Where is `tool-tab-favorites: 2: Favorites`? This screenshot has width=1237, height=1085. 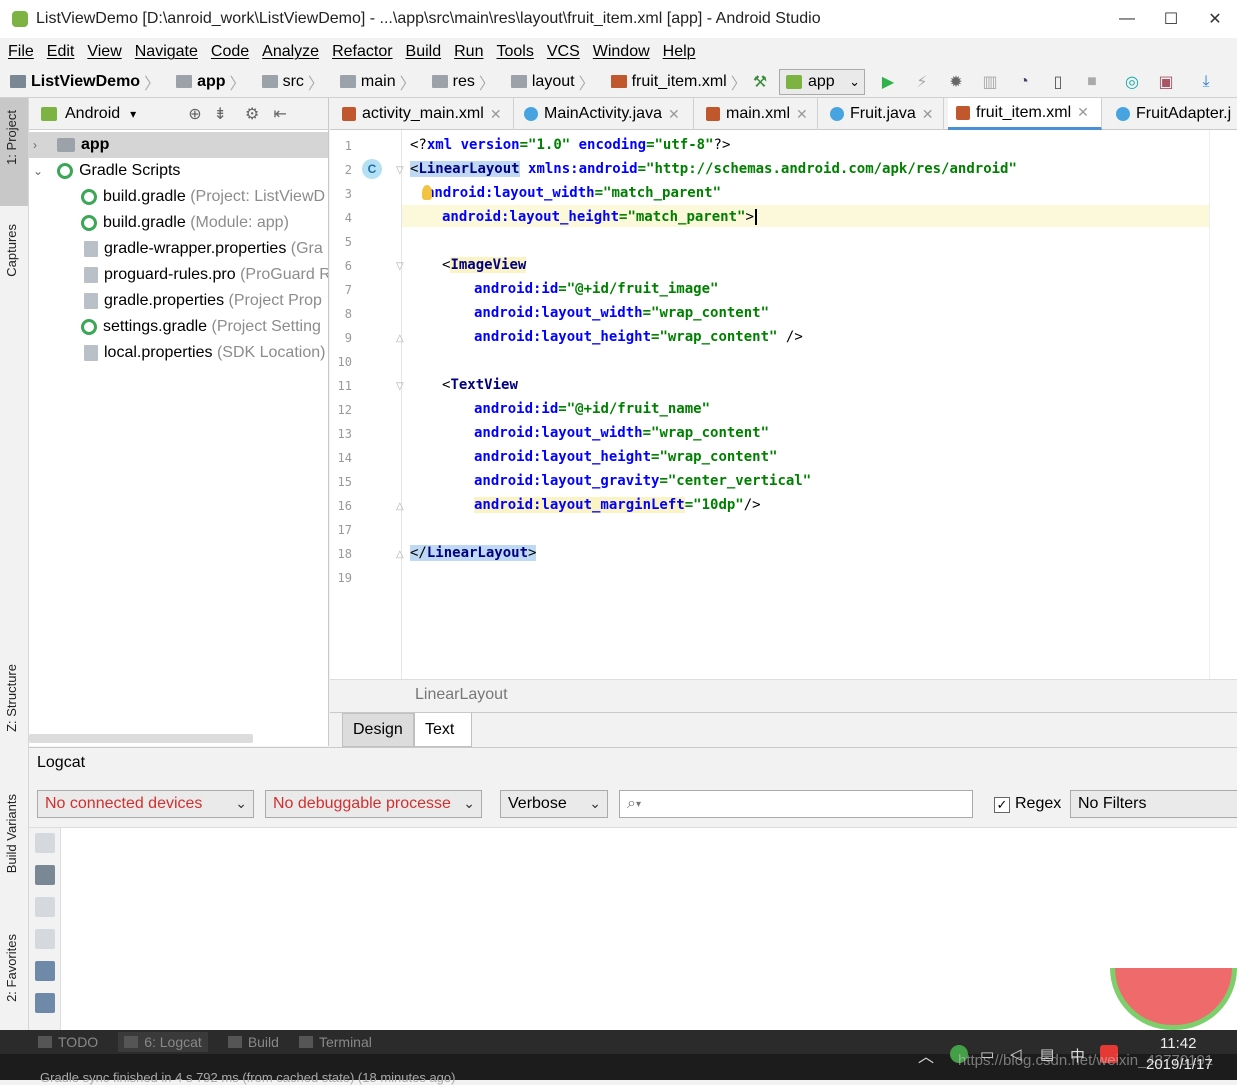 tool-tab-favorites: 2: Favorites is located at coordinates (11, 968).